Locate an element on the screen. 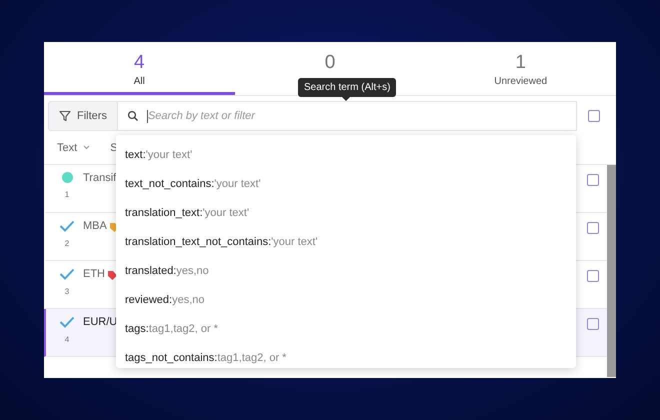  source-text: ETH is located at coordinates (94, 274).